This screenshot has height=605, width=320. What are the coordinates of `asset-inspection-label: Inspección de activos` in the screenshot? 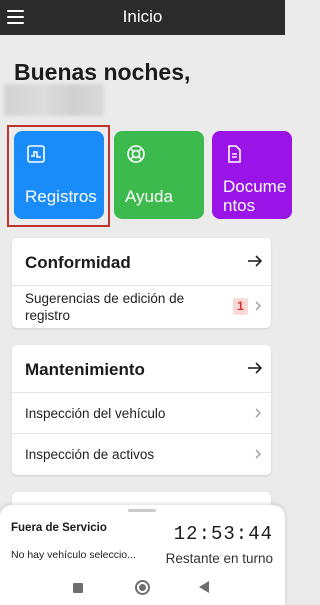 It's located at (90, 454).